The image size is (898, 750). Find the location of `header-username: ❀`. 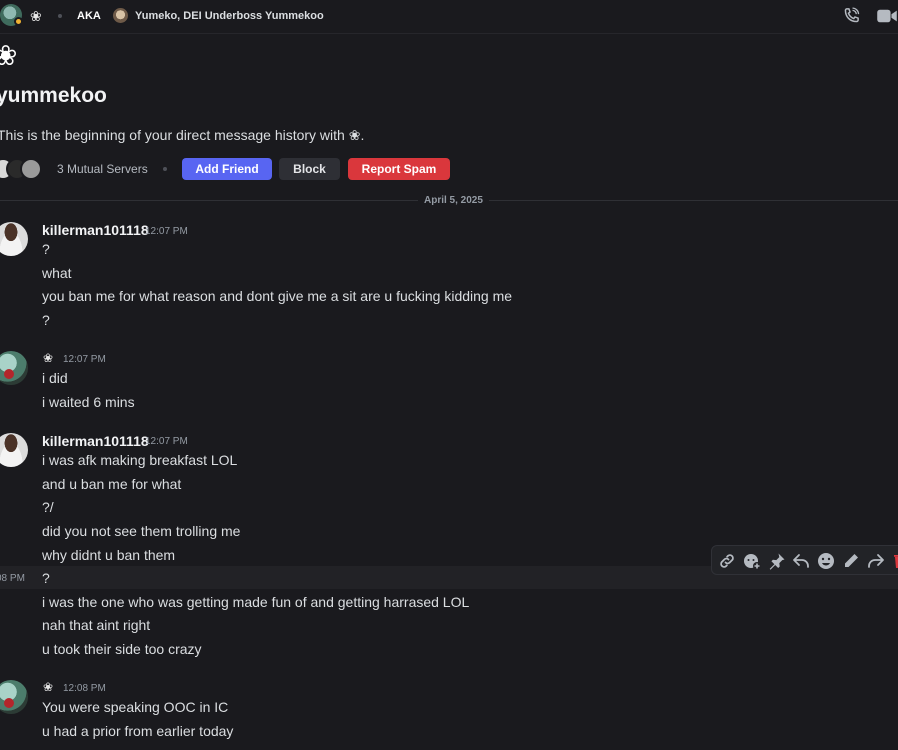

header-username: ❀ is located at coordinates (36, 16).